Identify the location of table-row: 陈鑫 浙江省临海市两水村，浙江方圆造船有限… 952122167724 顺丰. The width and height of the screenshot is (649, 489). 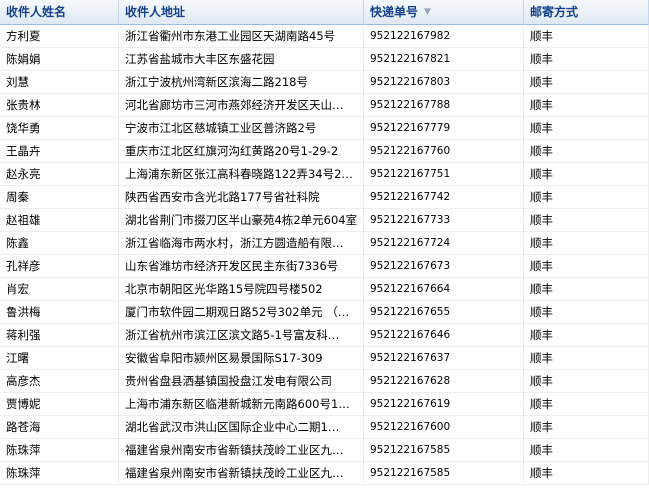
(324, 243).